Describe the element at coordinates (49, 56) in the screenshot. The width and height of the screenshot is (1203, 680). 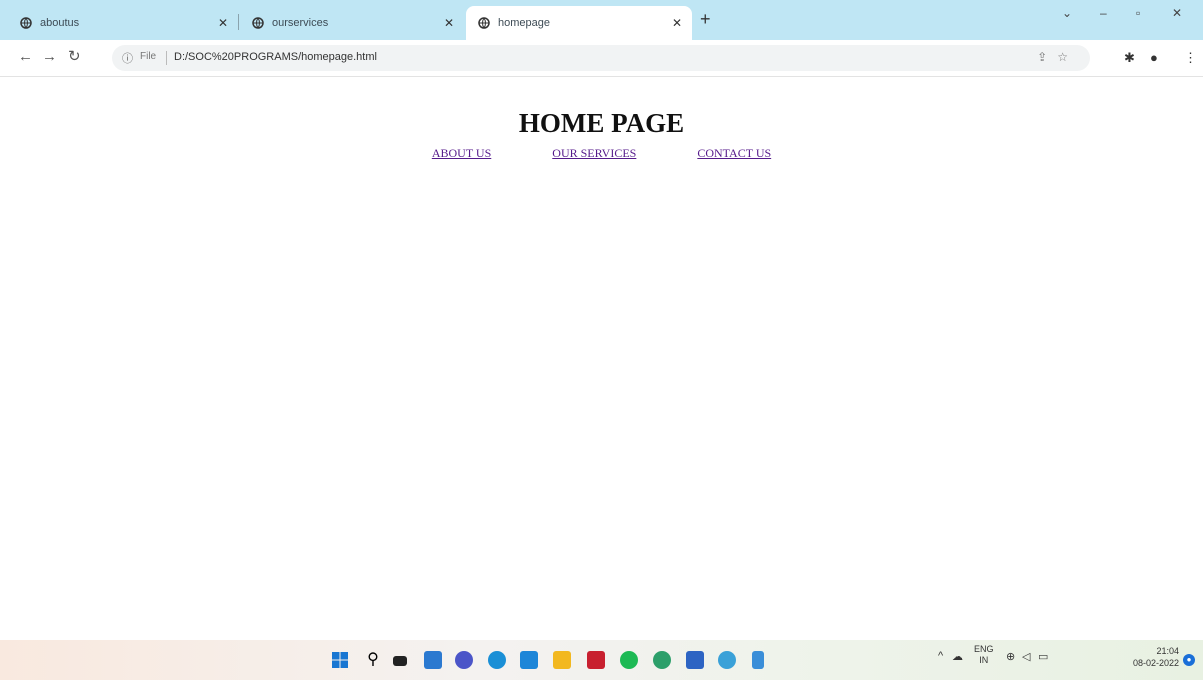
I see `forward-arrow-icon: →` at that location.